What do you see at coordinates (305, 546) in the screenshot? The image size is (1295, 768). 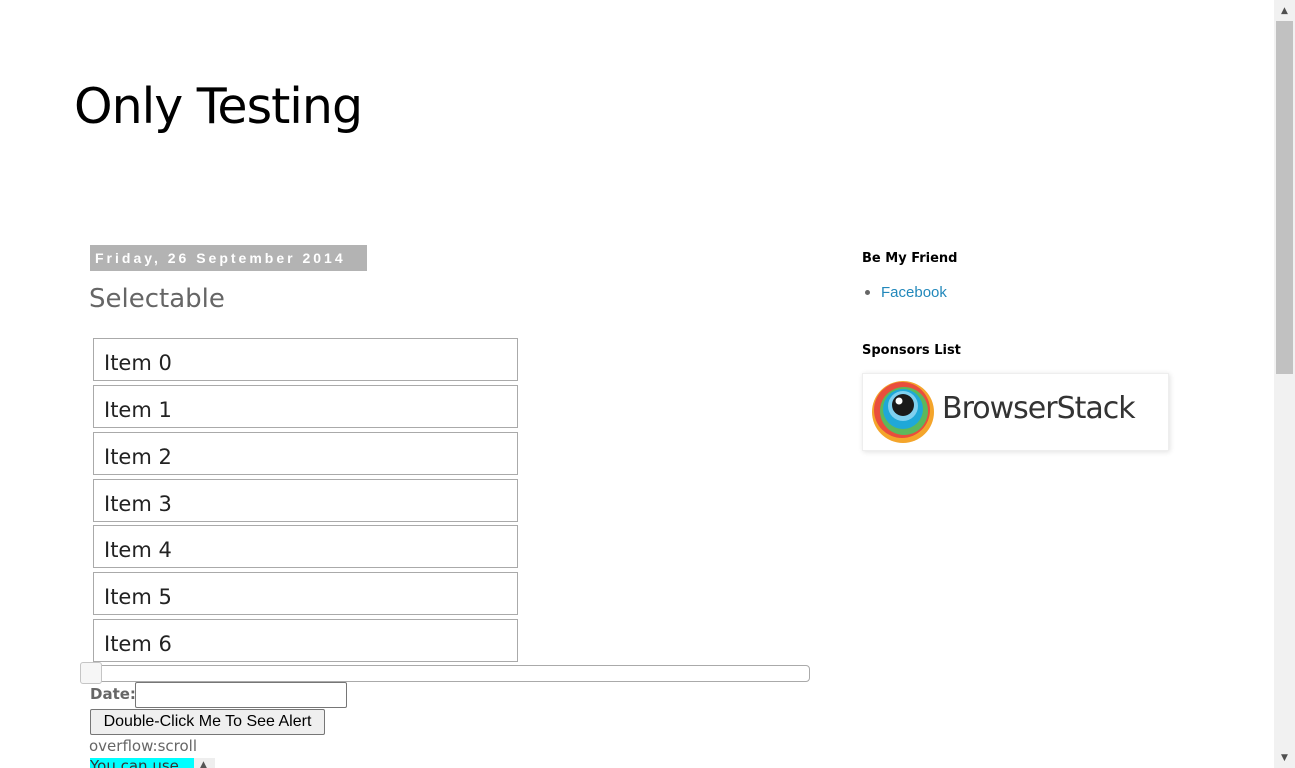 I see `selectable-item-4: Item 4` at bounding box center [305, 546].